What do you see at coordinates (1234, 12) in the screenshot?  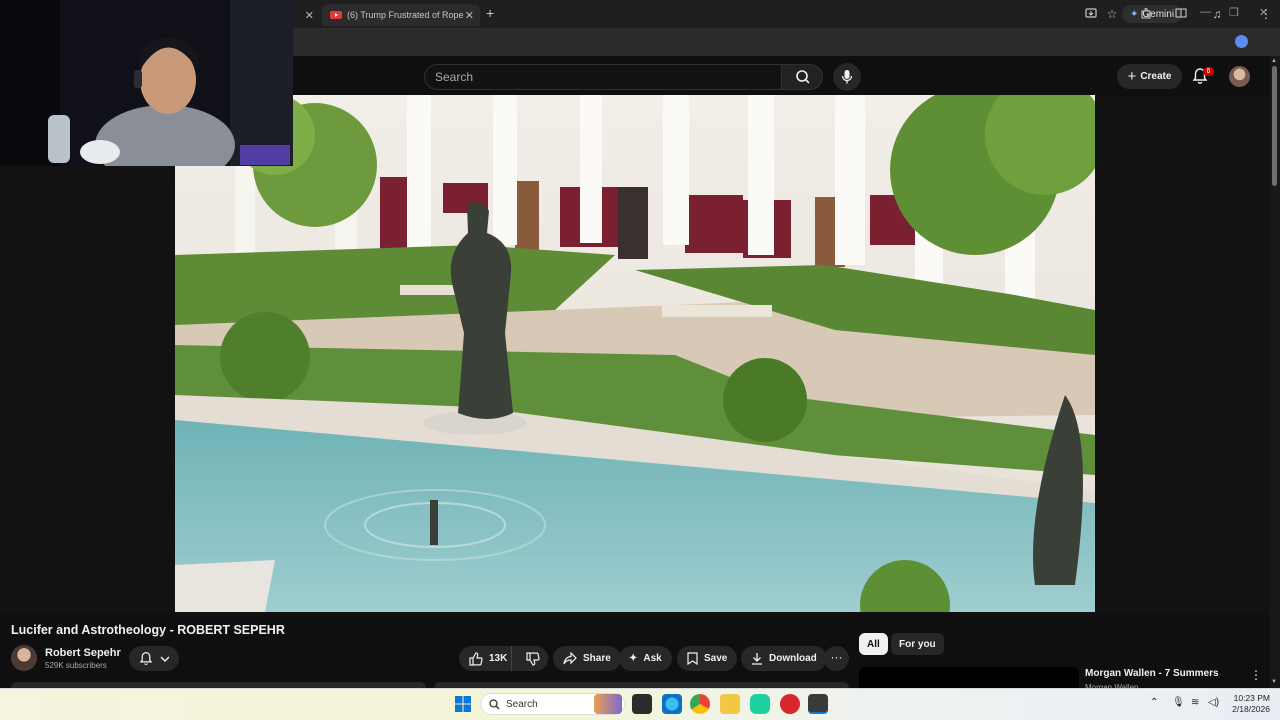 I see `maximize-button: ❐` at bounding box center [1234, 12].